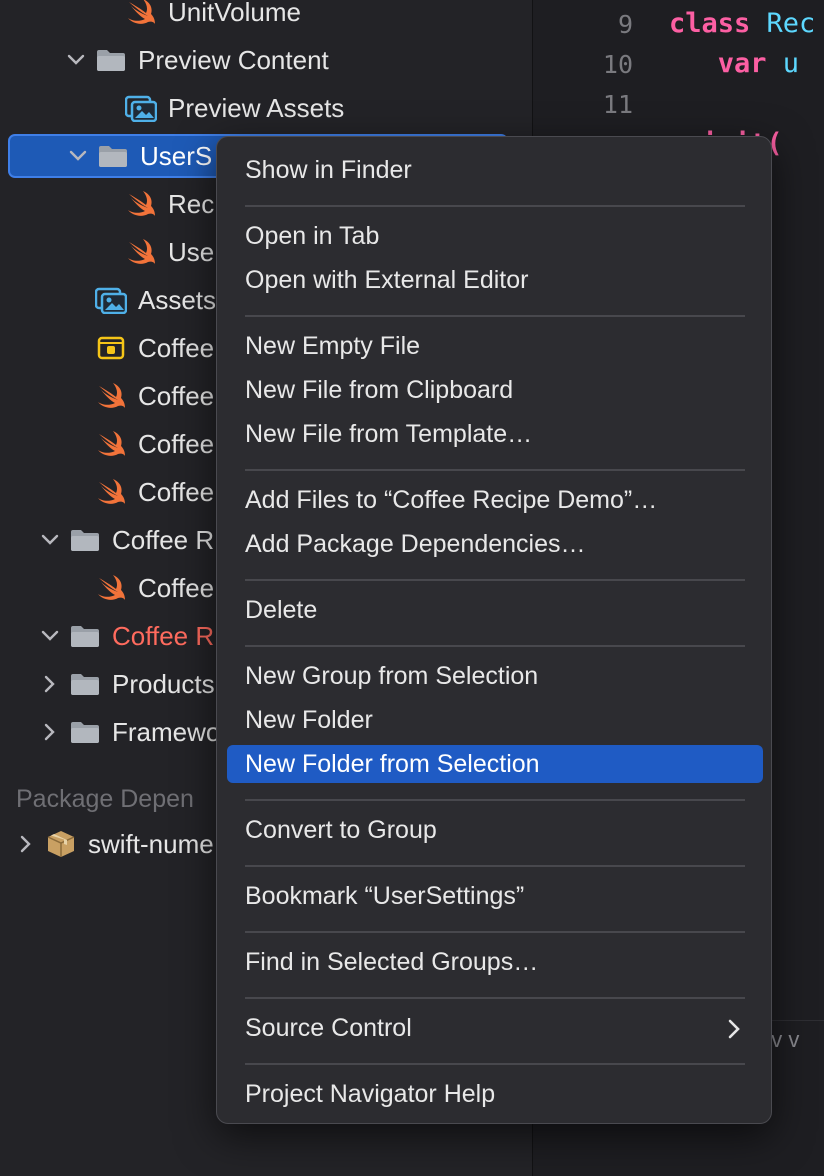 Image resolution: width=824 pixels, height=1176 pixels. What do you see at coordinates (718, 23) in the screenshot?
I see `code-token: class` at bounding box center [718, 23].